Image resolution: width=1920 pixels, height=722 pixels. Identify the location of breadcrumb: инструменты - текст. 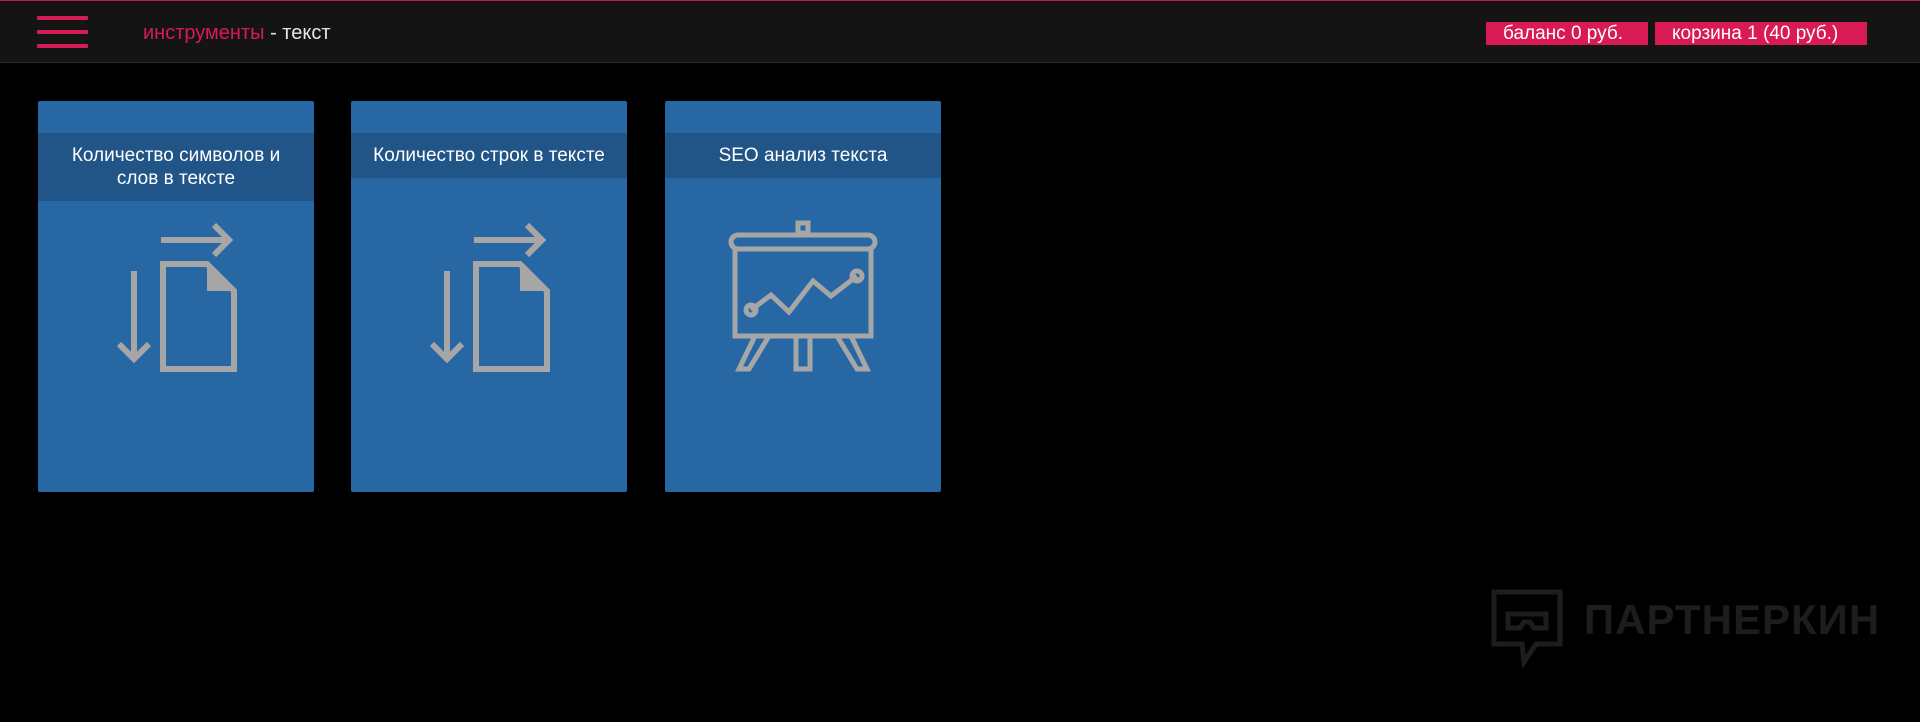
(237, 33).